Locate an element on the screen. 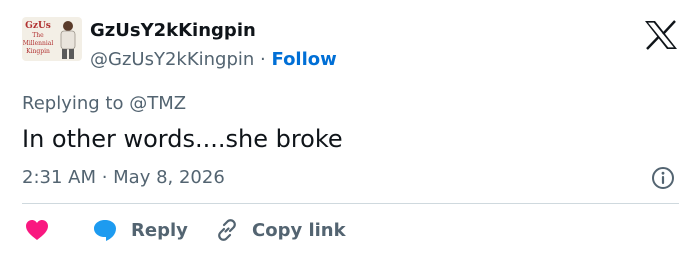  reply-button: Reply is located at coordinates (140, 230).